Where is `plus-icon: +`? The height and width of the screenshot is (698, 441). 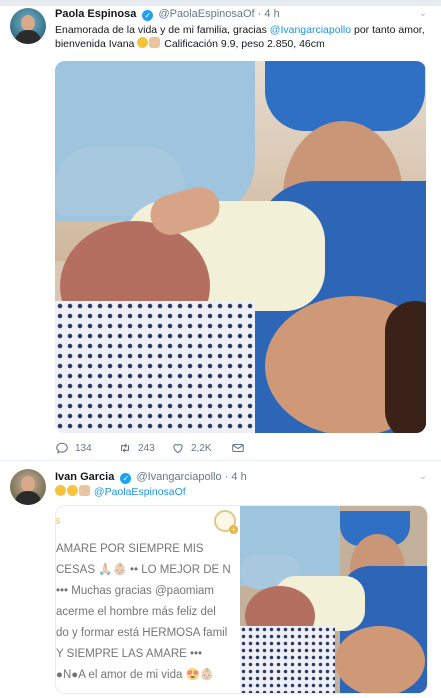 plus-icon: + is located at coordinates (233, 529).